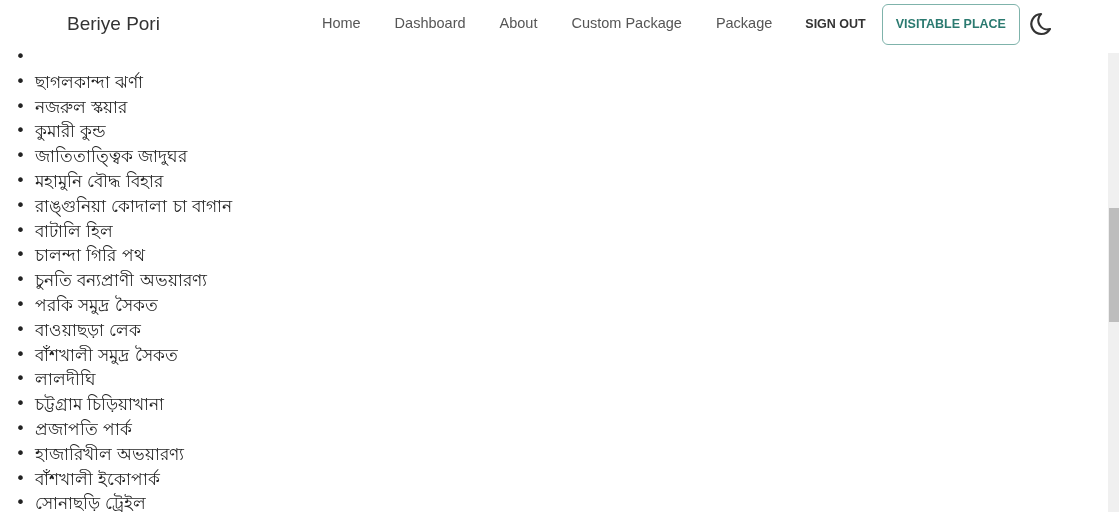  I want to click on place-item: কুমারী কুন্ড, so click(71, 132).